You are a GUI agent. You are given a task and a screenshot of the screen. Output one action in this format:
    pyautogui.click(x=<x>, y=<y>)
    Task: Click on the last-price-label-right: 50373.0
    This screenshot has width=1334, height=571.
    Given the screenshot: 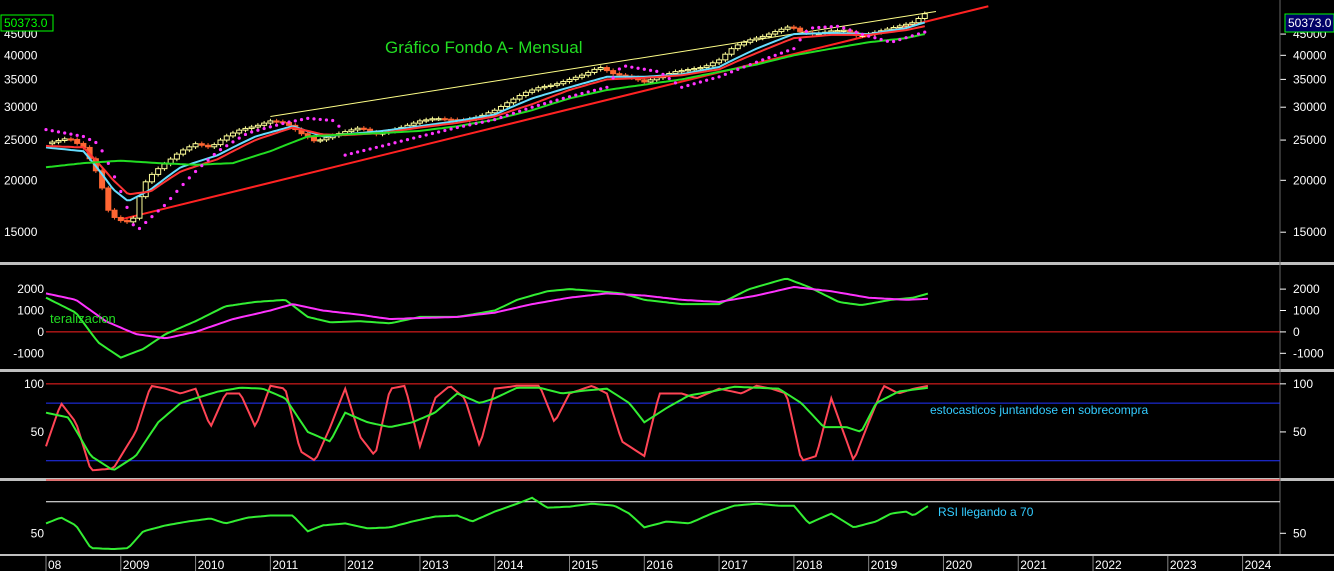 What is the action you would take?
    pyautogui.click(x=1310, y=23)
    